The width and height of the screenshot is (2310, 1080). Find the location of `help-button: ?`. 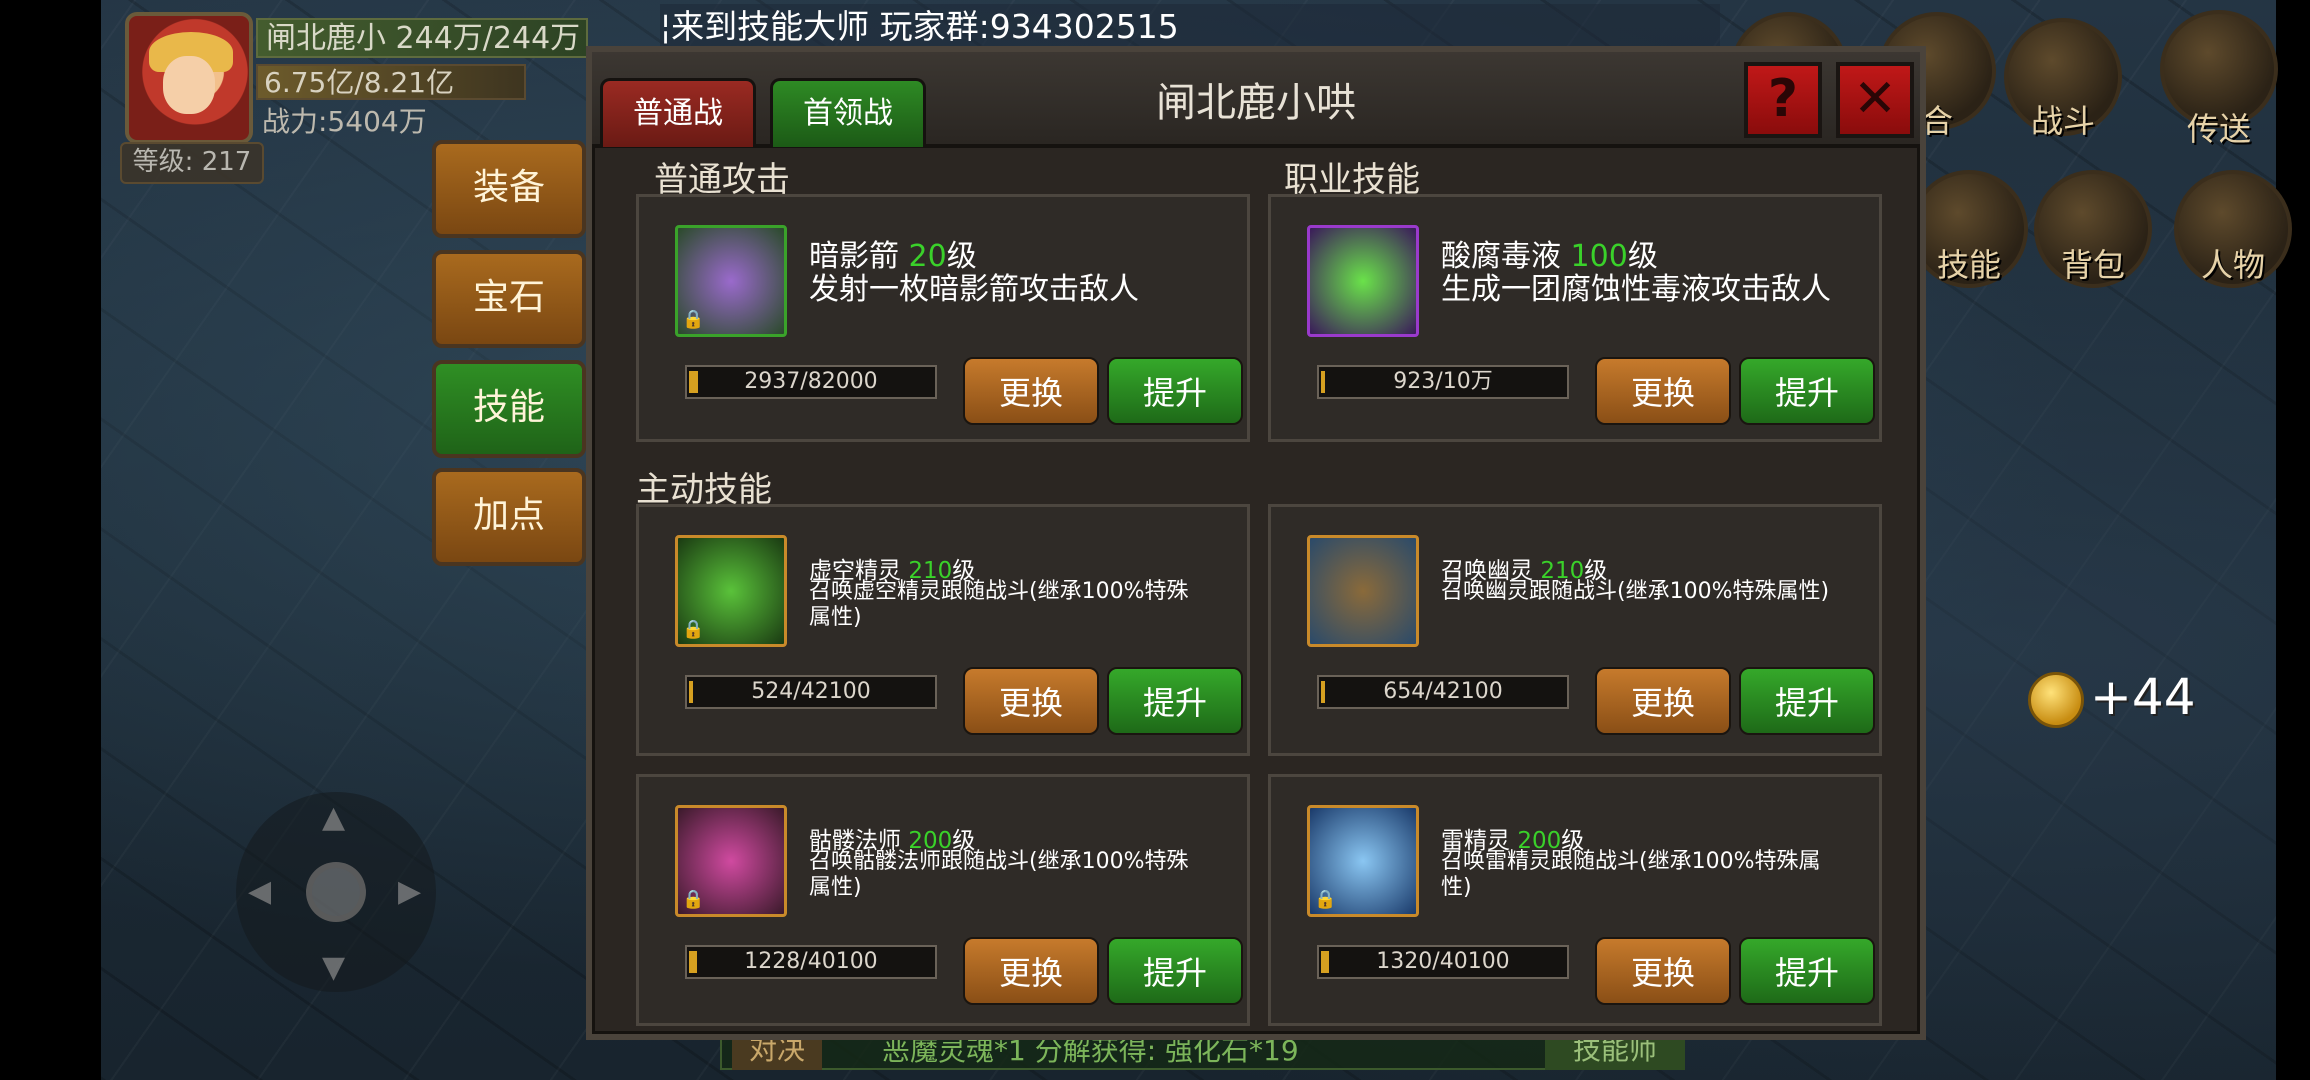

help-button: ? is located at coordinates (1783, 100).